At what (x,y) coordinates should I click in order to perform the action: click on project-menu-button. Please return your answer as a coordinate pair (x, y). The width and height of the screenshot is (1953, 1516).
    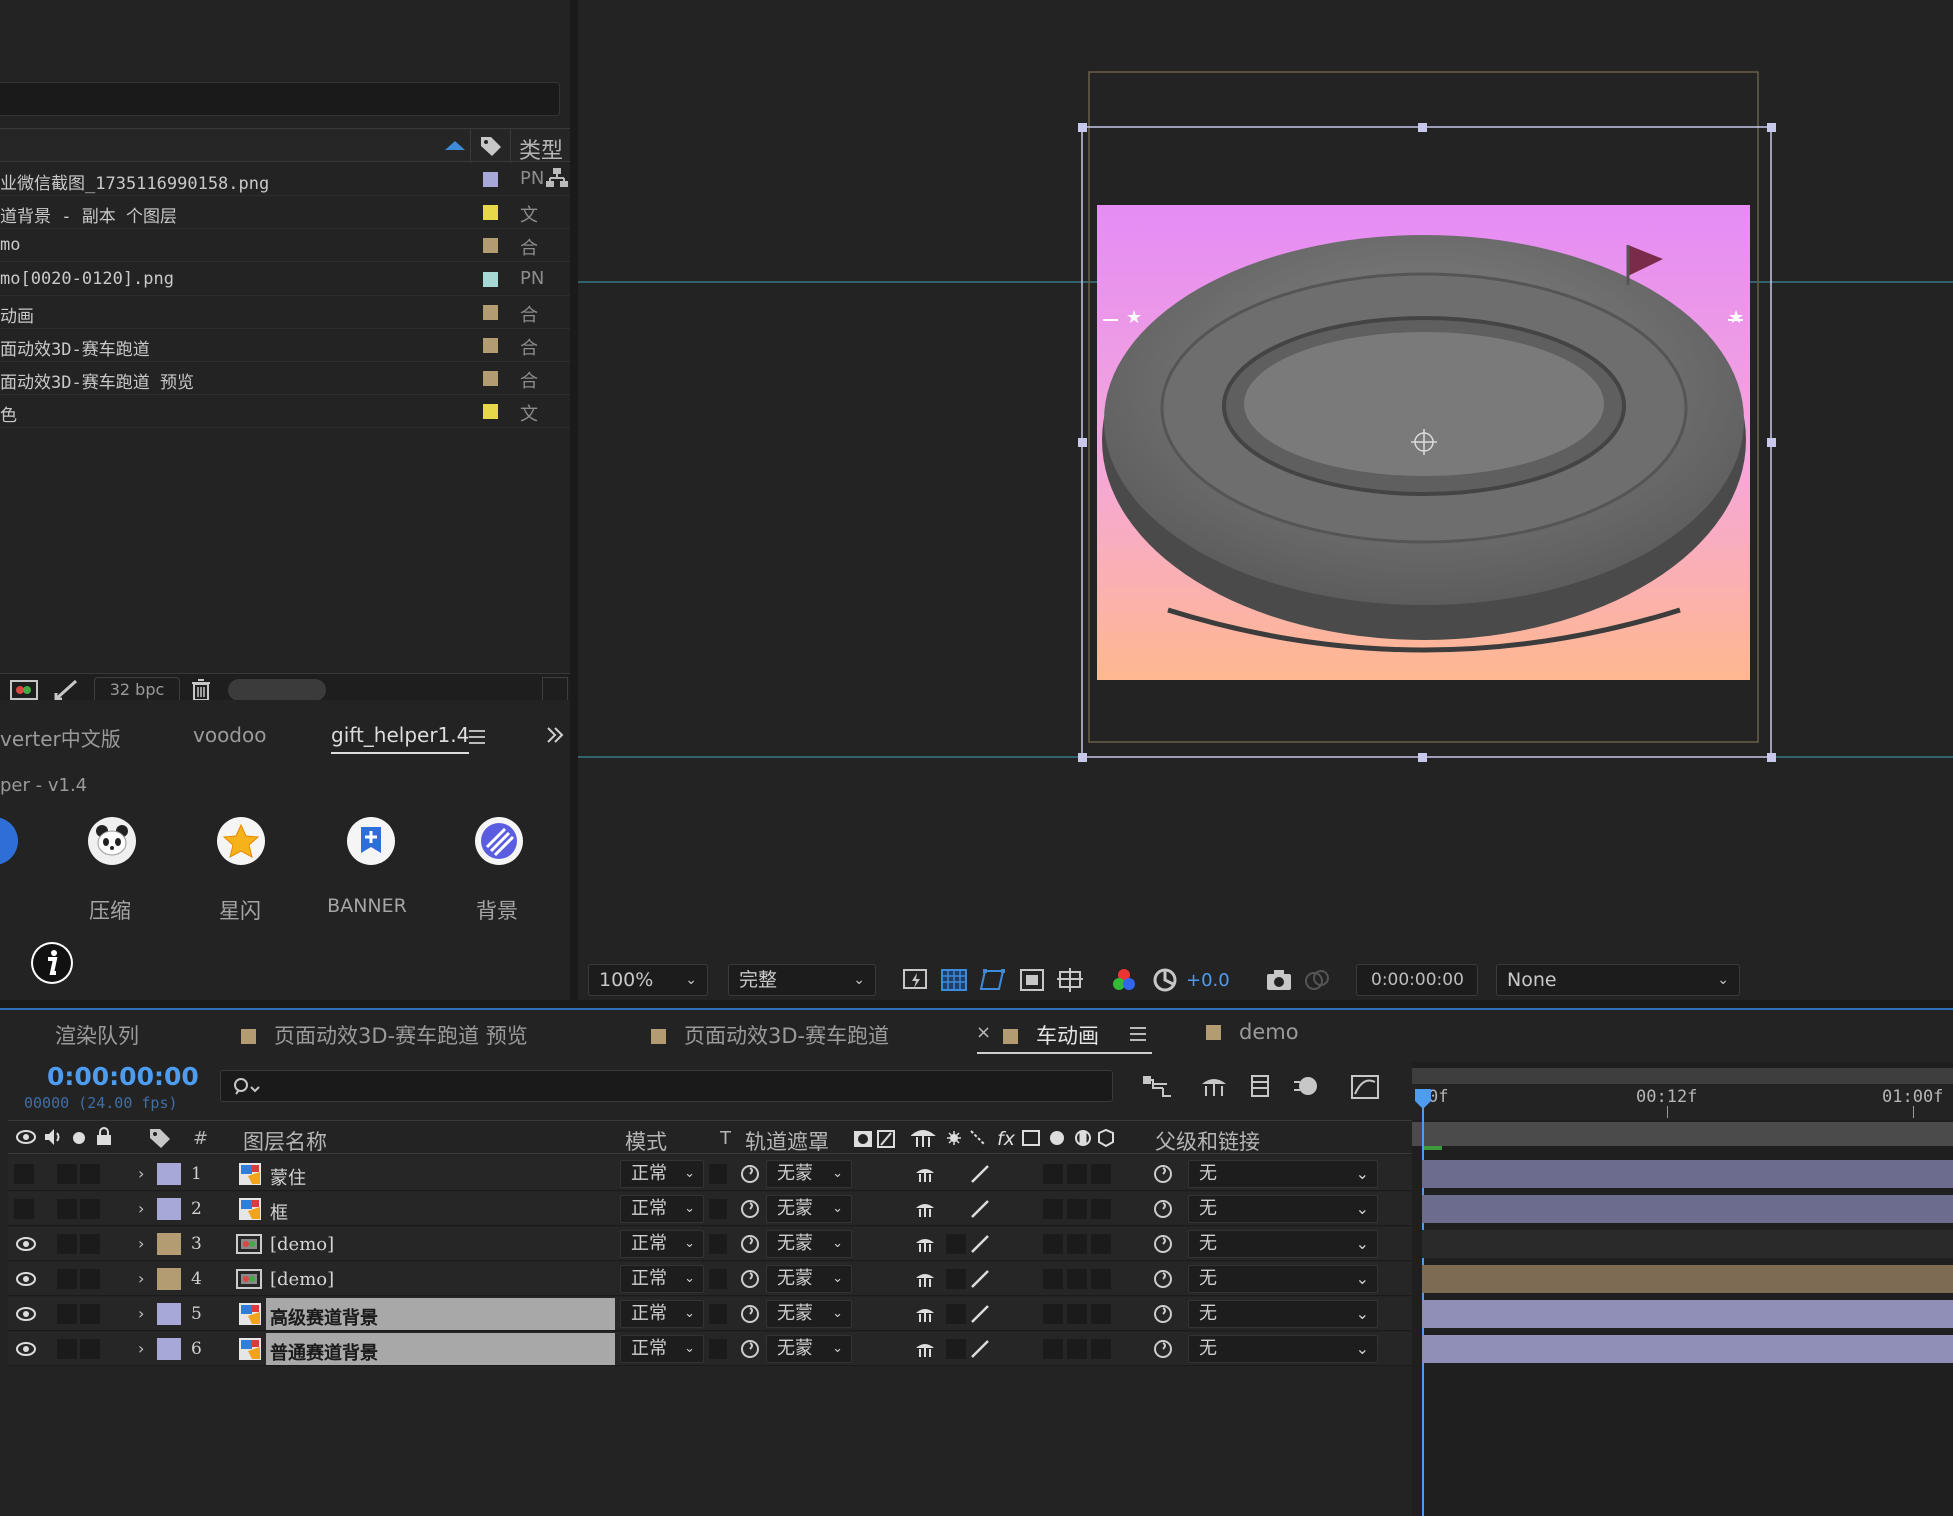
    Looking at the image, I should click on (555, 688).